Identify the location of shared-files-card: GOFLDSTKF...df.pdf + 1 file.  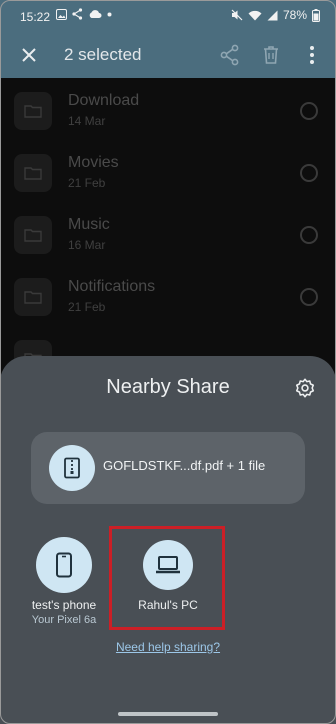
(168, 468).